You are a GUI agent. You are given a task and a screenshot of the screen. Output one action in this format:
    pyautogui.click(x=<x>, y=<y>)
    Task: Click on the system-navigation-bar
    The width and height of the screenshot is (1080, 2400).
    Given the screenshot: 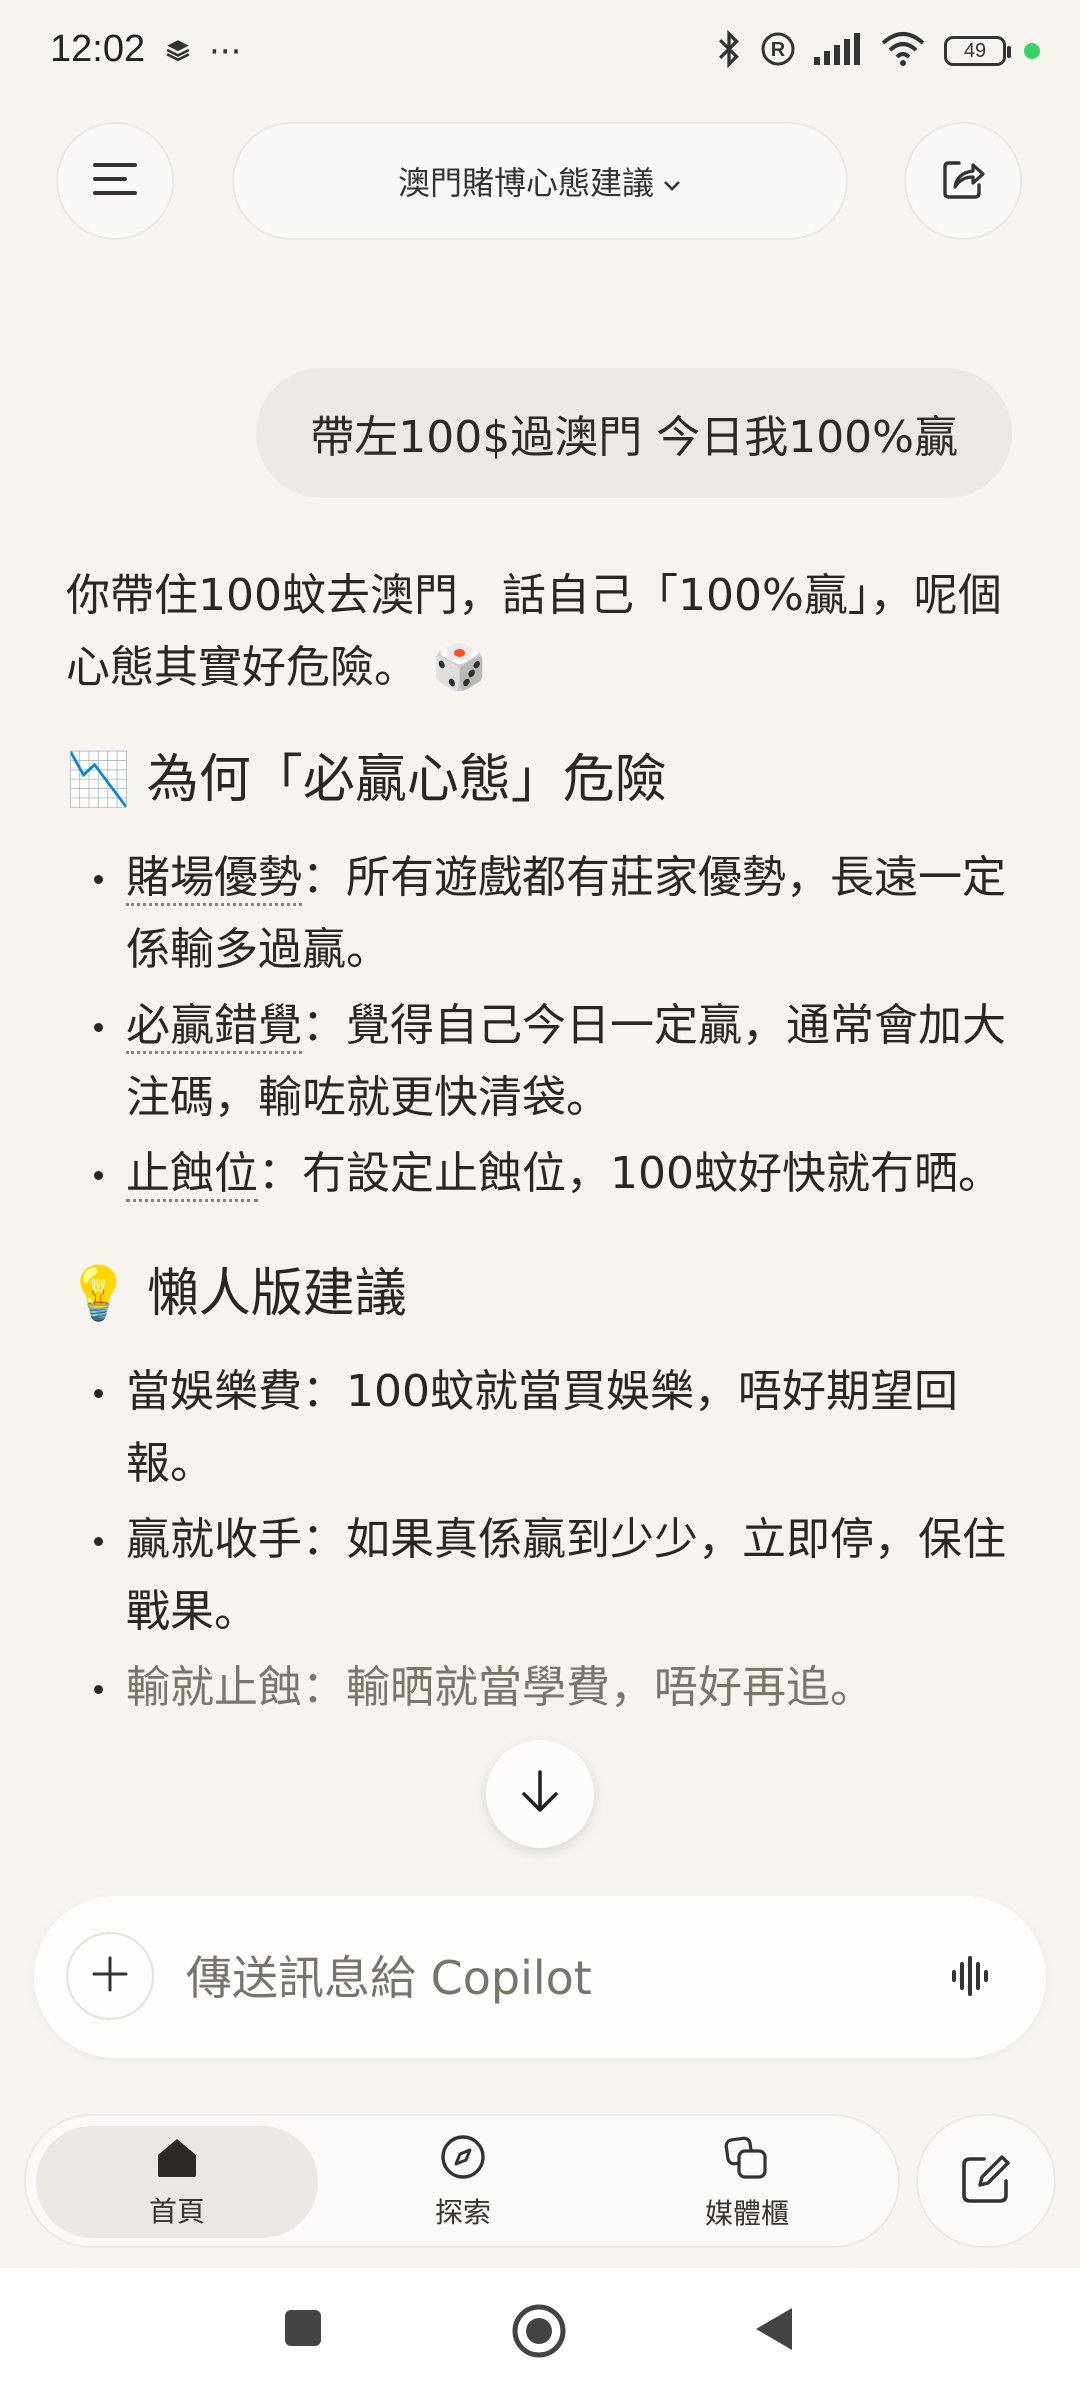 What is the action you would take?
    pyautogui.click(x=540, y=2334)
    